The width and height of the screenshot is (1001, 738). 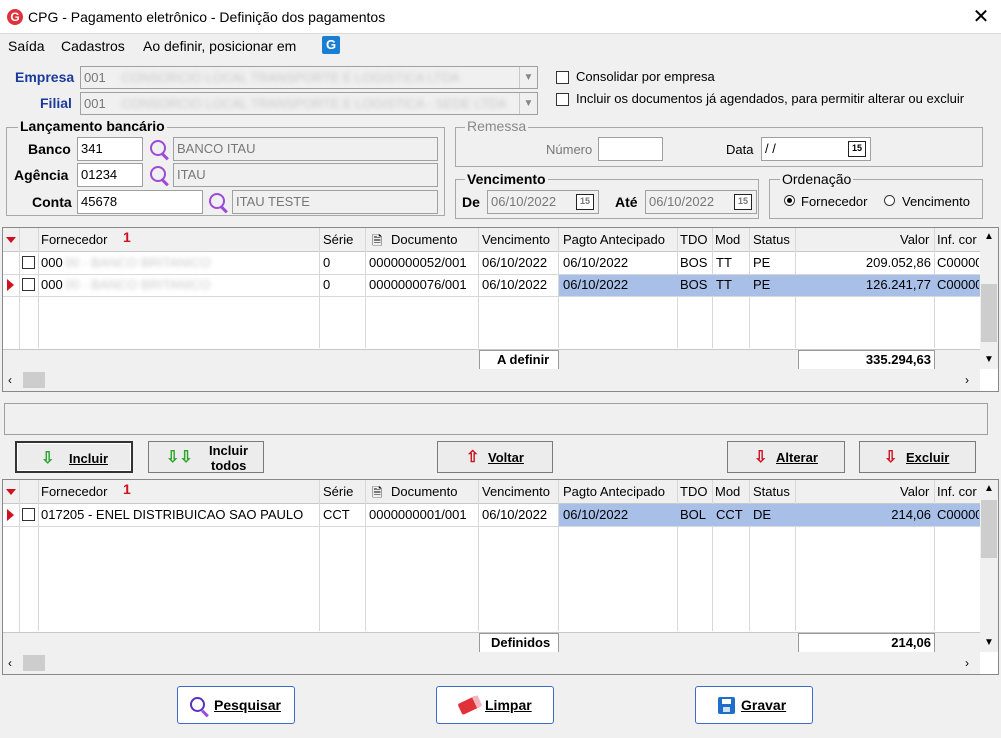 I want to click on voltar-button: ⇧ Voltar, so click(x=495, y=457).